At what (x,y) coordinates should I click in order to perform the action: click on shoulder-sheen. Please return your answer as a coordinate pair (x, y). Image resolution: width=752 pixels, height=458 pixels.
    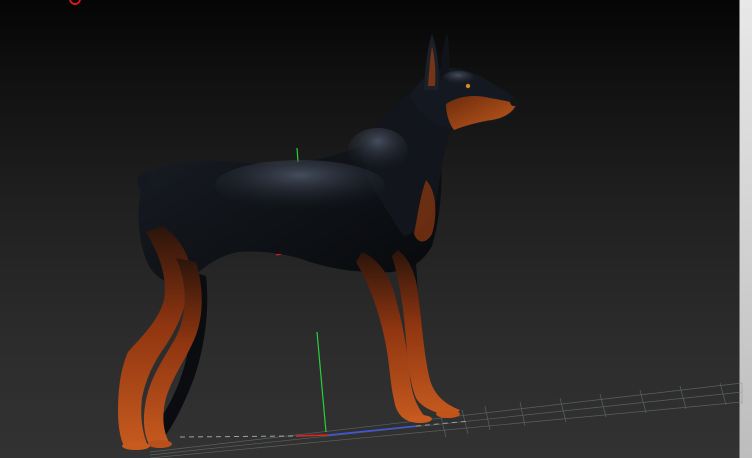
    Looking at the image, I should click on (378, 150).